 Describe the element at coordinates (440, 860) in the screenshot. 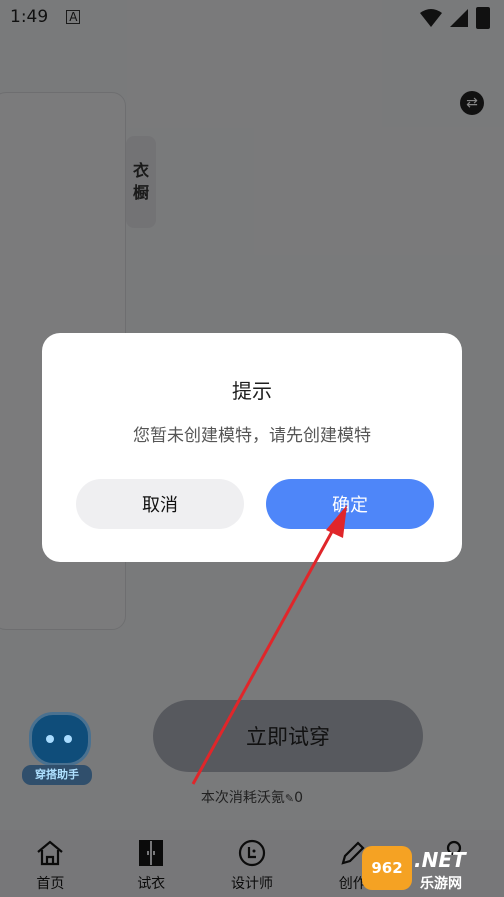

I see `watermark-domain: .NET` at that location.